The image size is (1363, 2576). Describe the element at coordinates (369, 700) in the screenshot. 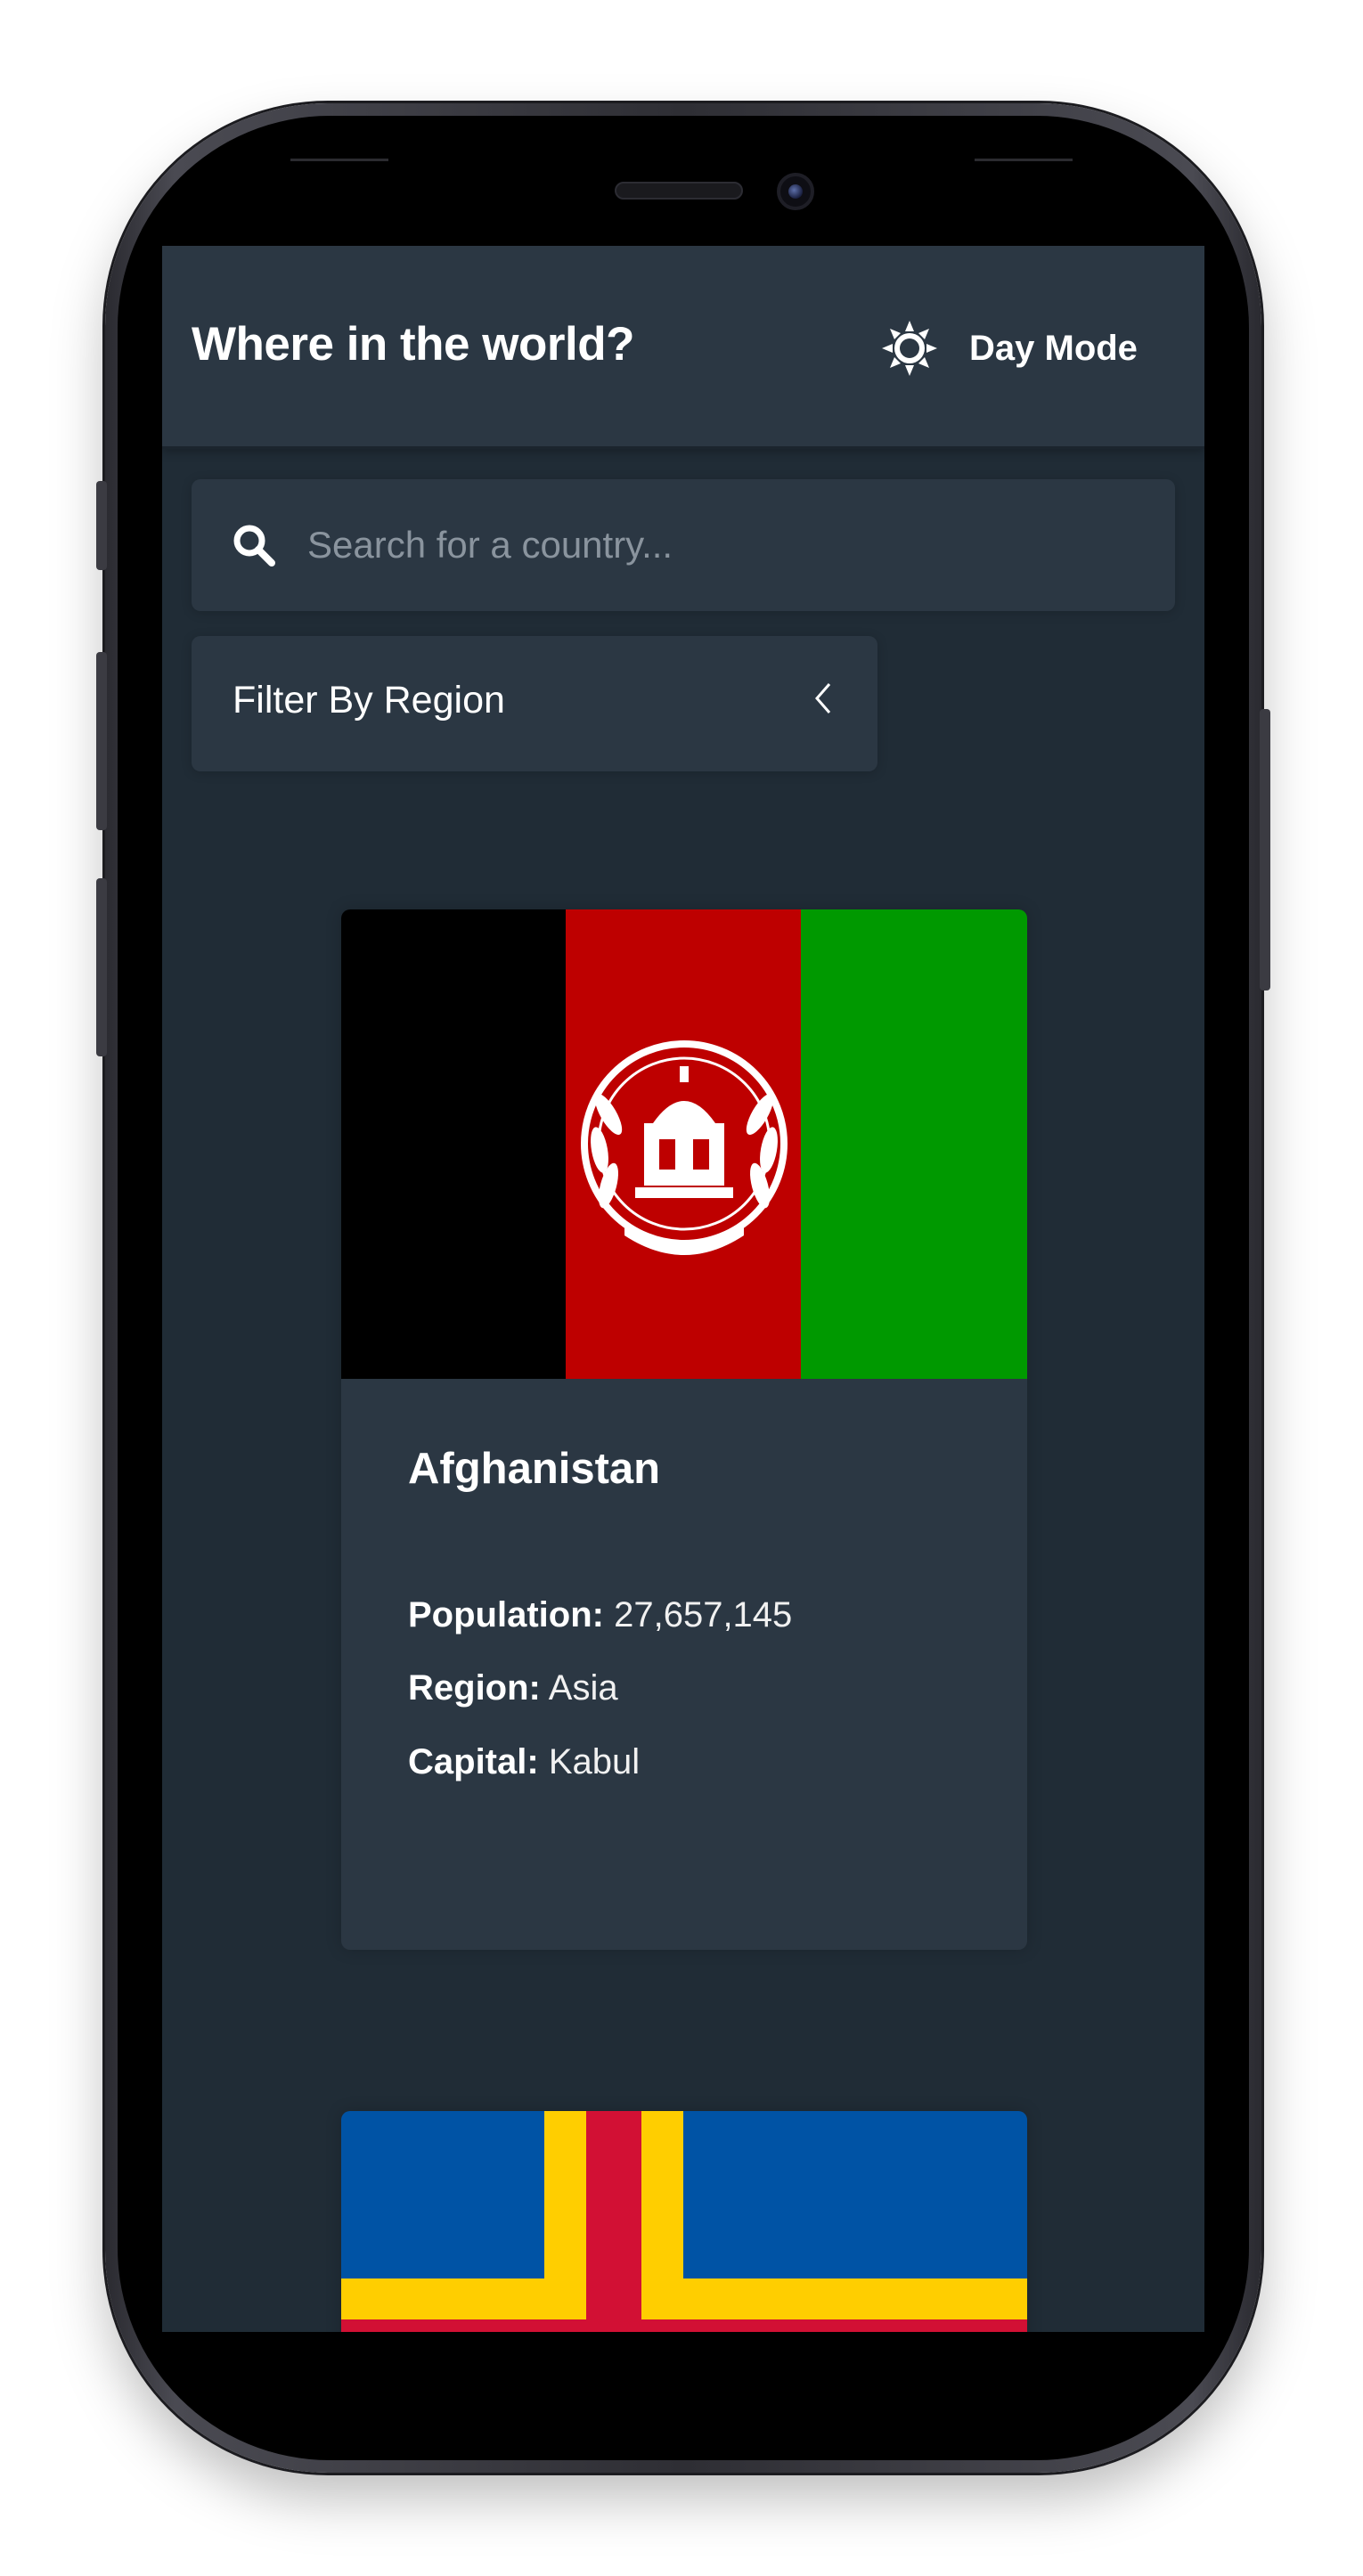

I see `filter-label: Filter By Region` at that location.